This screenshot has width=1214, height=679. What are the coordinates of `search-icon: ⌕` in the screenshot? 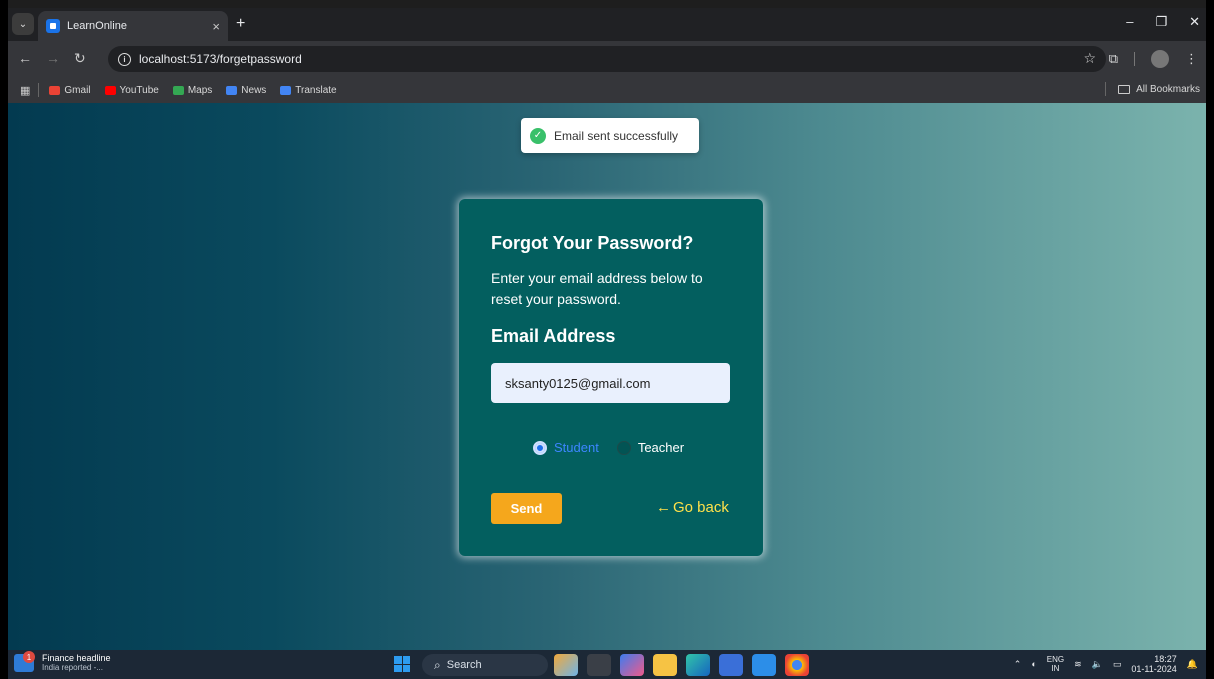 It's located at (437, 664).